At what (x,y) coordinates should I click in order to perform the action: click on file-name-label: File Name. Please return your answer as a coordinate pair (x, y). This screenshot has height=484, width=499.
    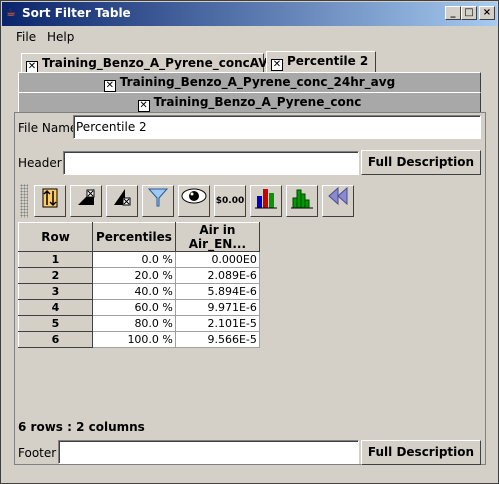
    Looking at the image, I should click on (48, 128).